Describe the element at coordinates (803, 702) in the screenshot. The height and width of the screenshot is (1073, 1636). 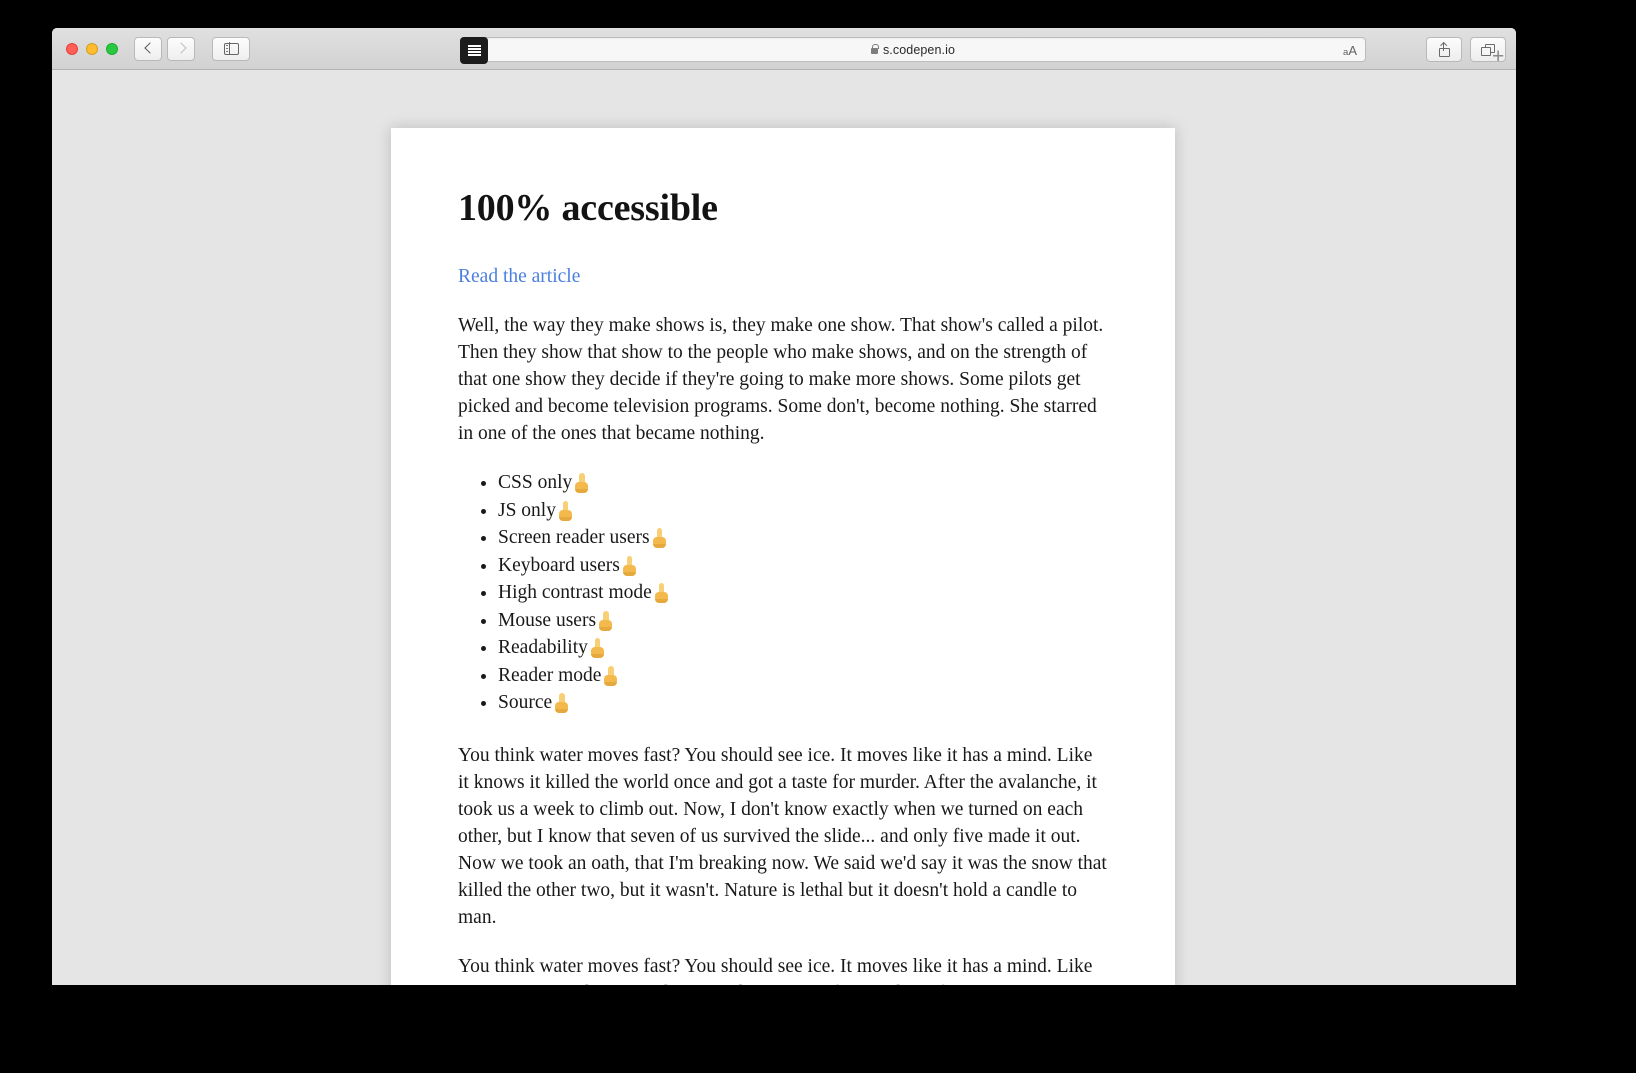
I see `list-item: Source` at that location.